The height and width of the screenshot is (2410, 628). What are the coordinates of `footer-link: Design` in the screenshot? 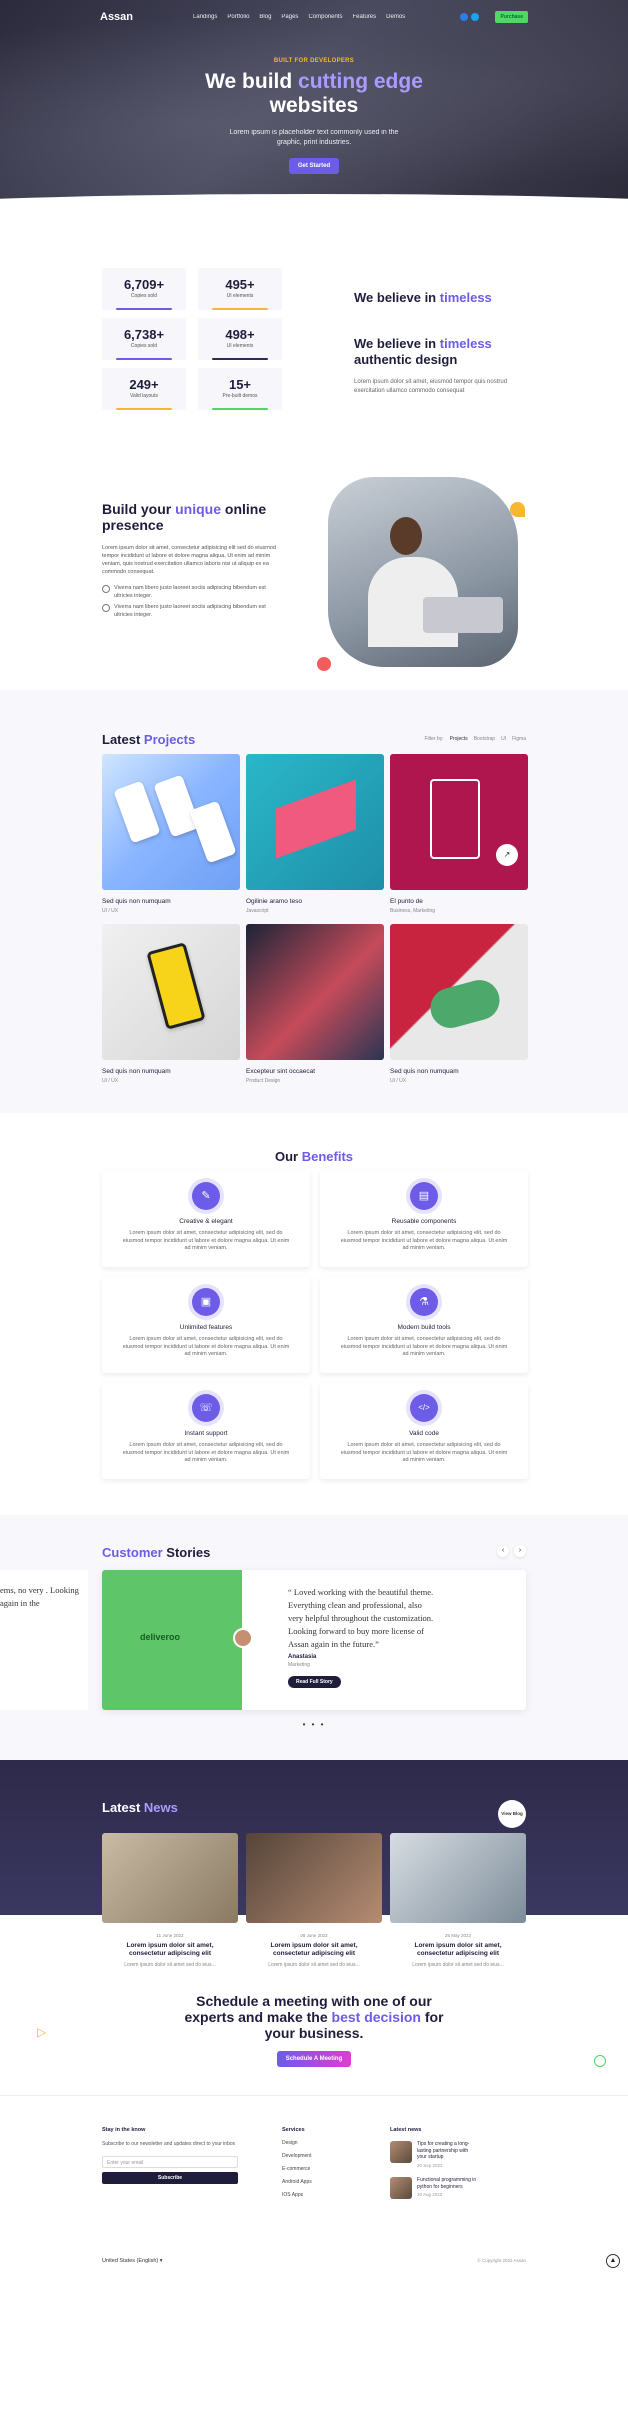 It's located at (297, 2143).